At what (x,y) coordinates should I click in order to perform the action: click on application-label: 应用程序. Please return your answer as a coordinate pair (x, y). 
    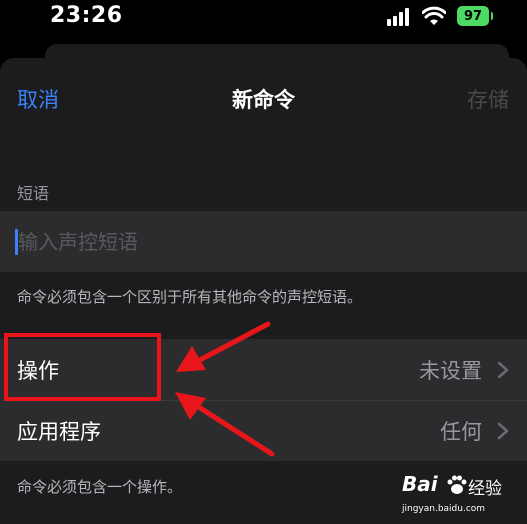
    Looking at the image, I should click on (59, 432).